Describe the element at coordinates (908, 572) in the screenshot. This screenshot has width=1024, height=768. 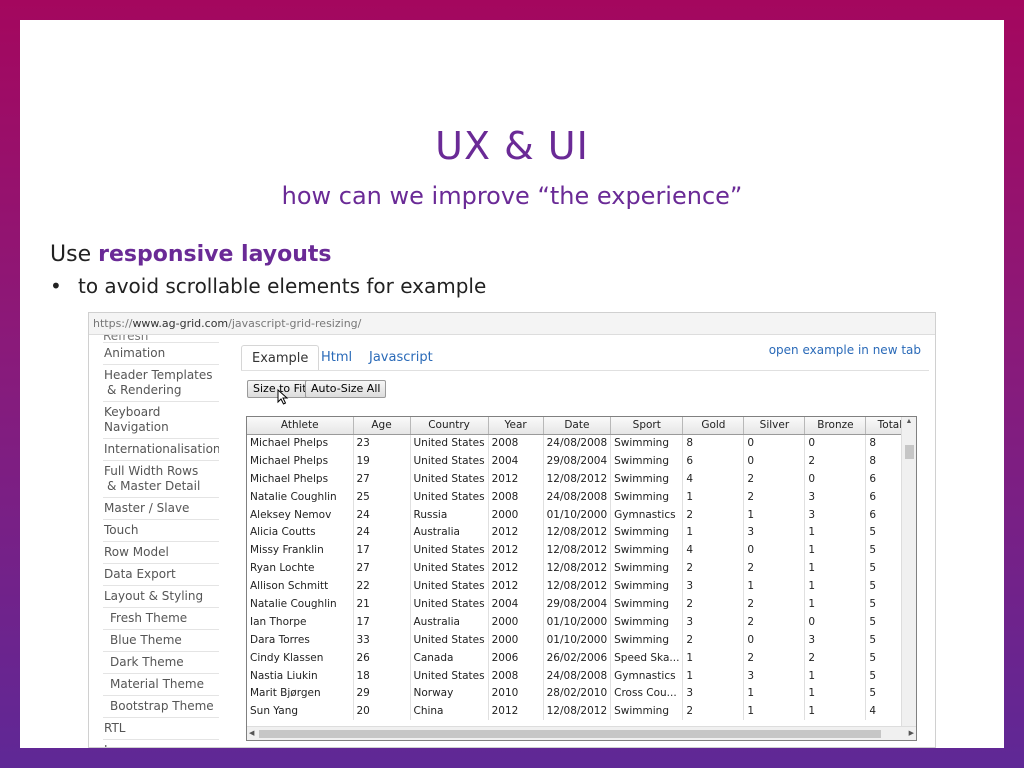
I see `vertical-scrollbar: ▲` at that location.